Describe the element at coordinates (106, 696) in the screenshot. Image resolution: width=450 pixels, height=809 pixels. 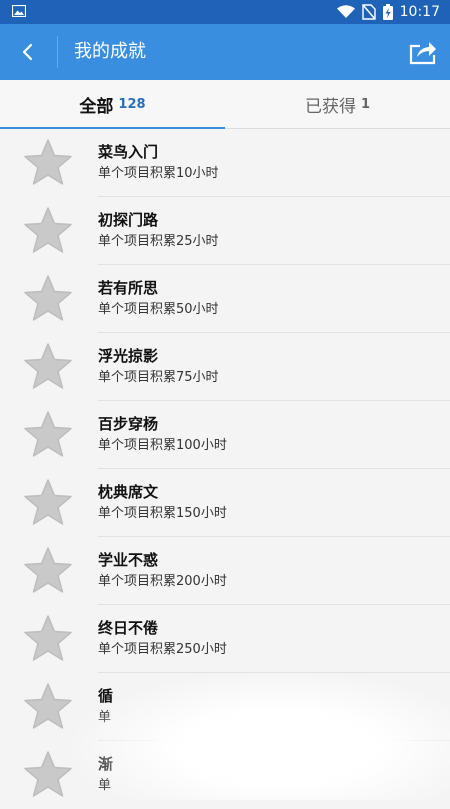
I see `achievement-name: 循` at that location.